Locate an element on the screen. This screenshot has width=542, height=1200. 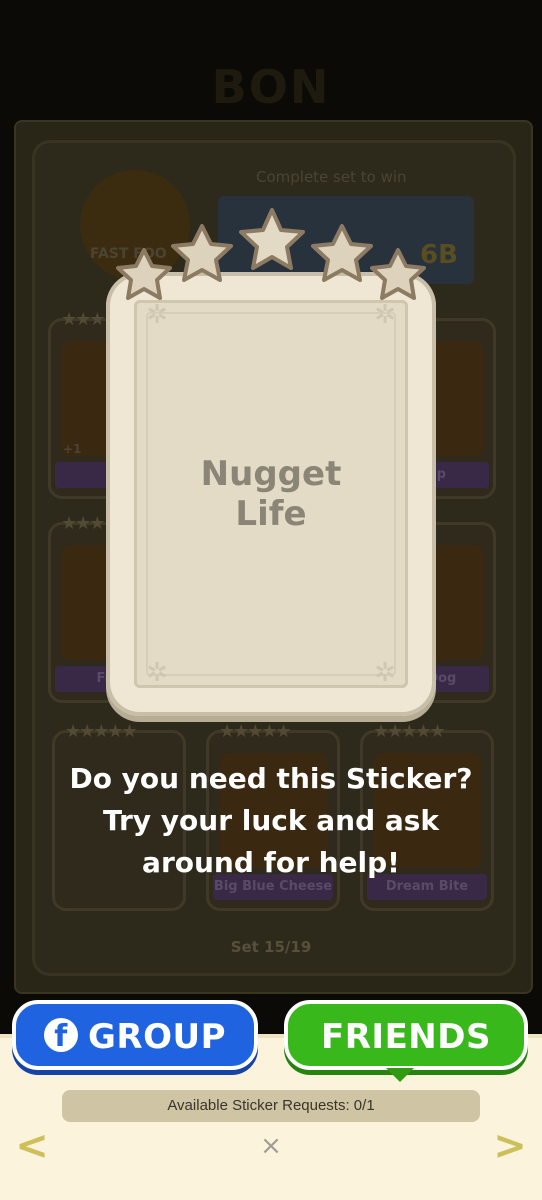
prev-button: < is located at coordinates (32, 1146).